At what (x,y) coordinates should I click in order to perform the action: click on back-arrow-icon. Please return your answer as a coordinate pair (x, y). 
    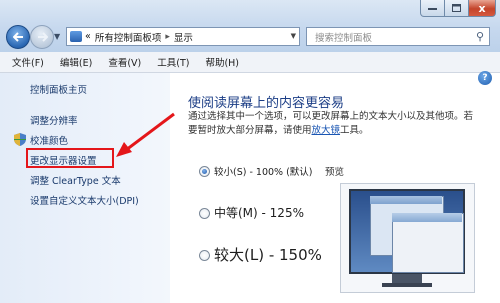
    Looking at the image, I should click on (17, 37).